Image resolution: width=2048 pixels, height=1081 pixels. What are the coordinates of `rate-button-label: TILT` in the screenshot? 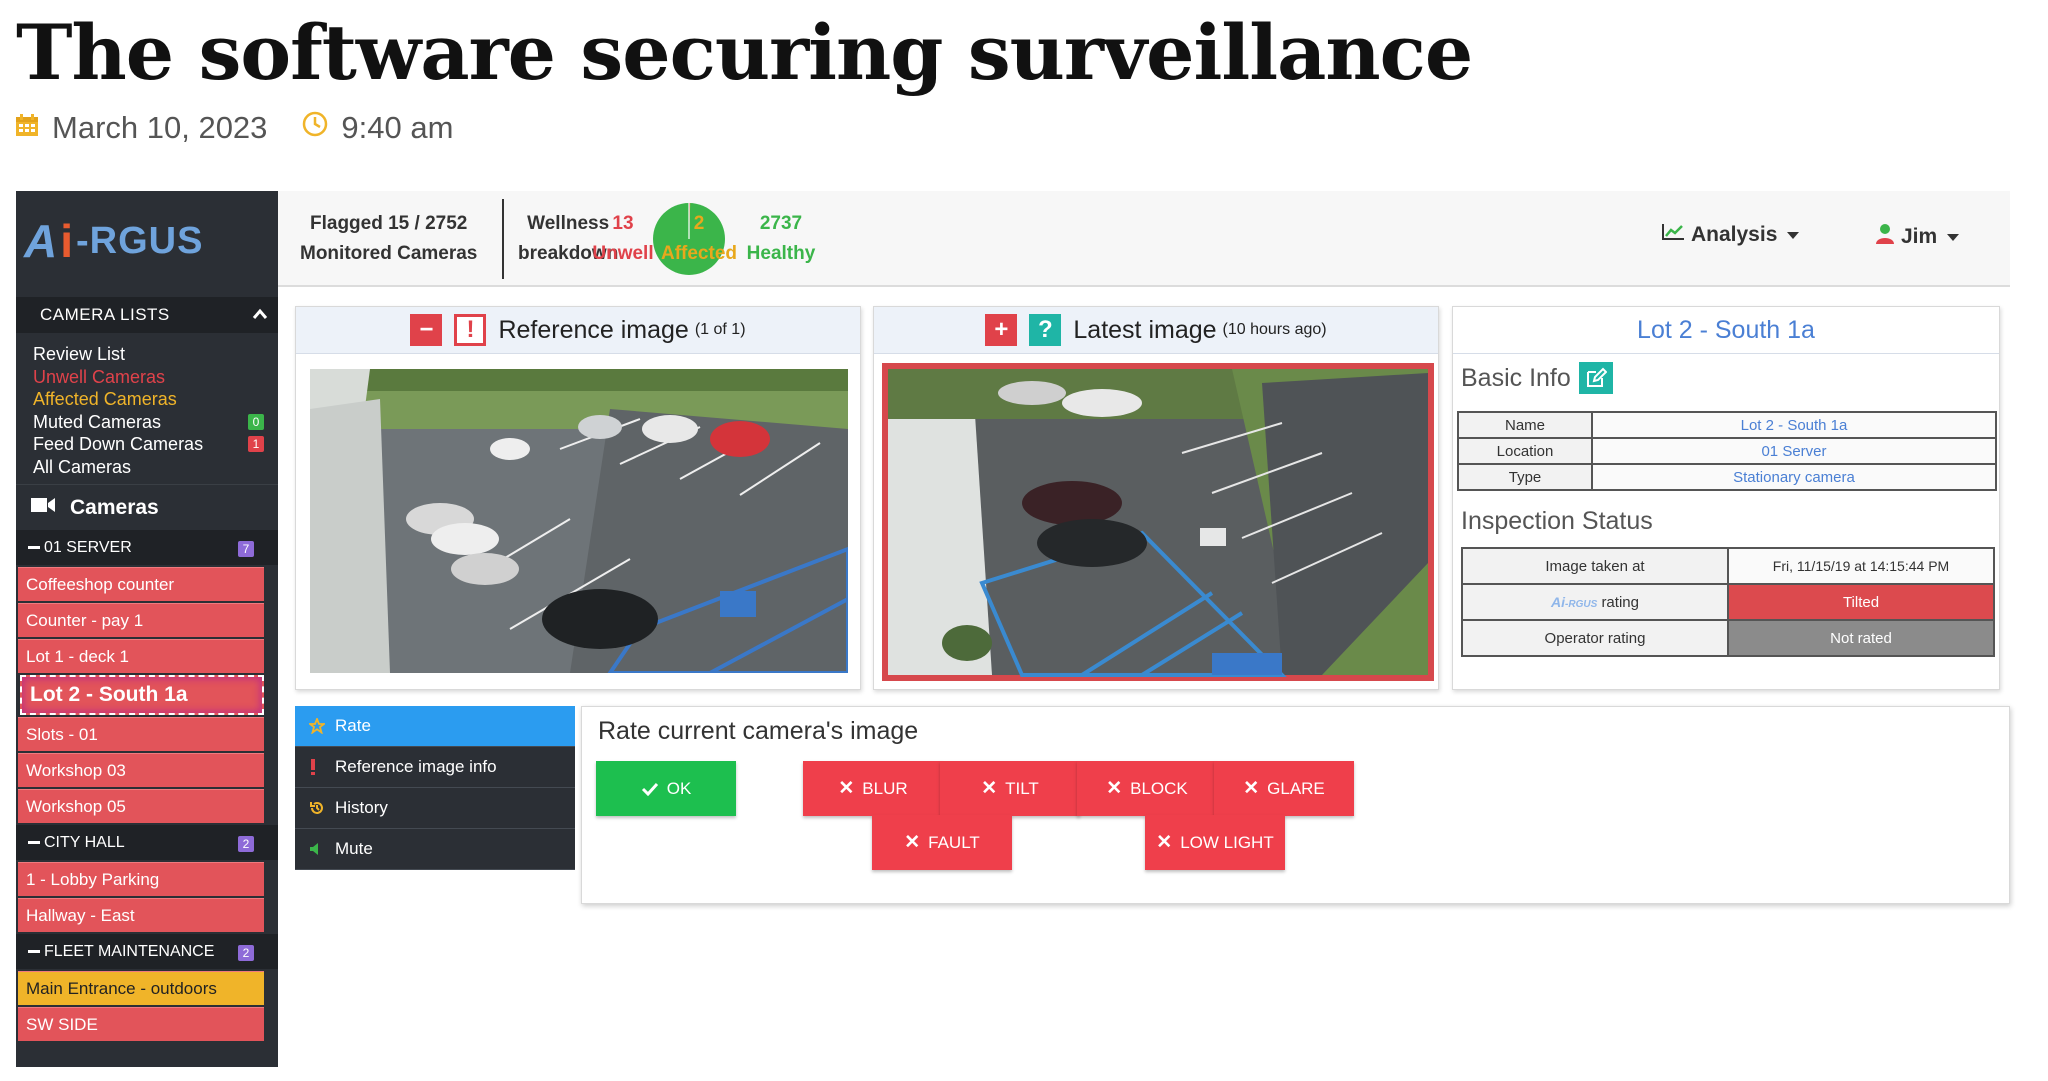 It's located at (1022, 788).